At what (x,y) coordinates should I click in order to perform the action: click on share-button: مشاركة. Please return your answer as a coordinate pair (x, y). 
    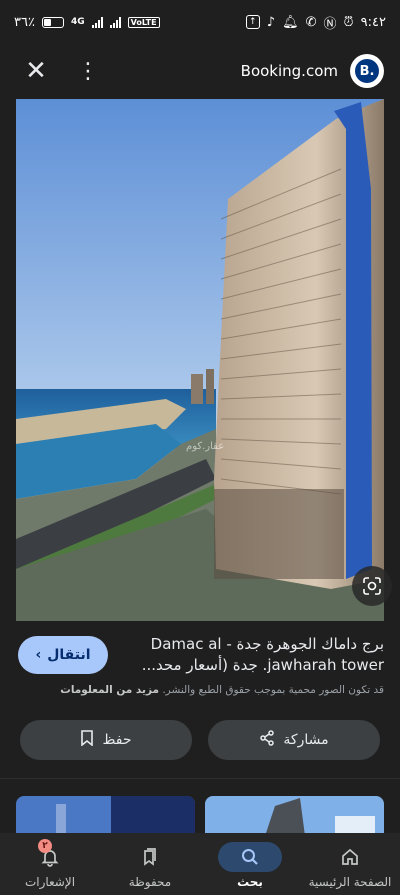
    Looking at the image, I should click on (294, 740).